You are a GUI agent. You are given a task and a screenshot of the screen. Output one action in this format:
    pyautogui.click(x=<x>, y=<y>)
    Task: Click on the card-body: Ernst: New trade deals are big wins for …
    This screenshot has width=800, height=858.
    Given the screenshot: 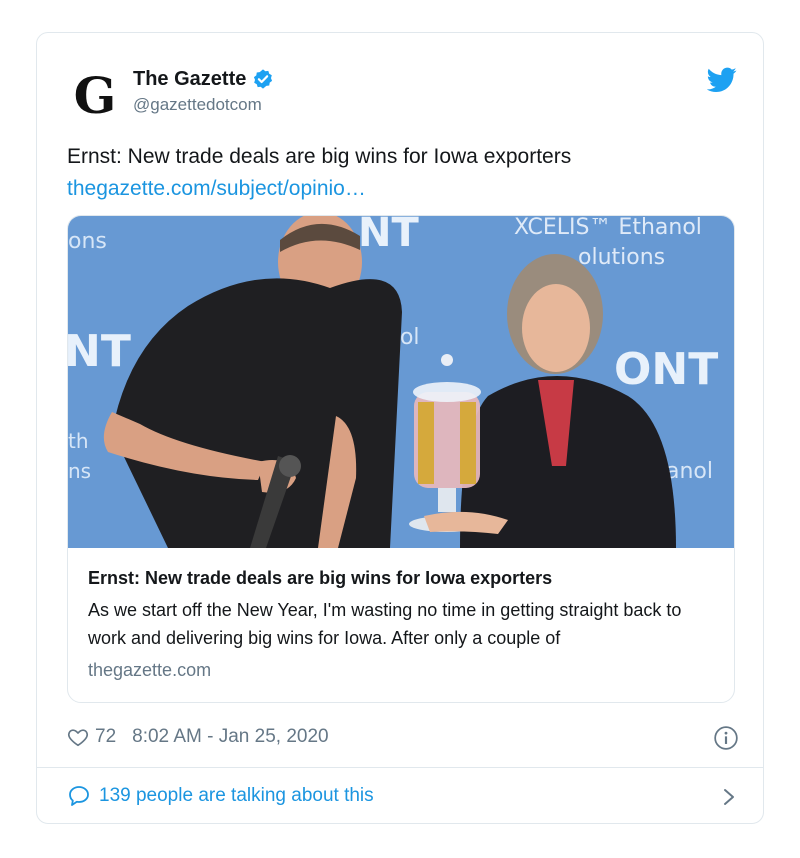 What is the action you would take?
    pyautogui.click(x=403, y=623)
    